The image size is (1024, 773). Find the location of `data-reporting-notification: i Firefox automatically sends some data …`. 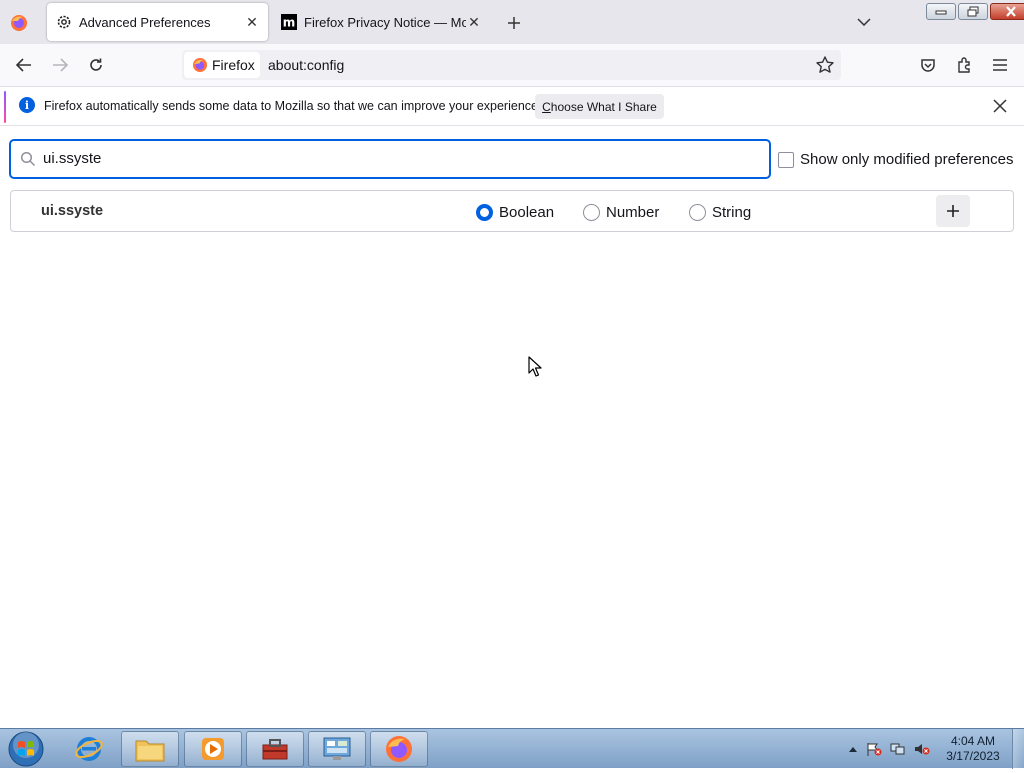

data-reporting-notification: i Firefox automatically sends some data … is located at coordinates (512, 106).